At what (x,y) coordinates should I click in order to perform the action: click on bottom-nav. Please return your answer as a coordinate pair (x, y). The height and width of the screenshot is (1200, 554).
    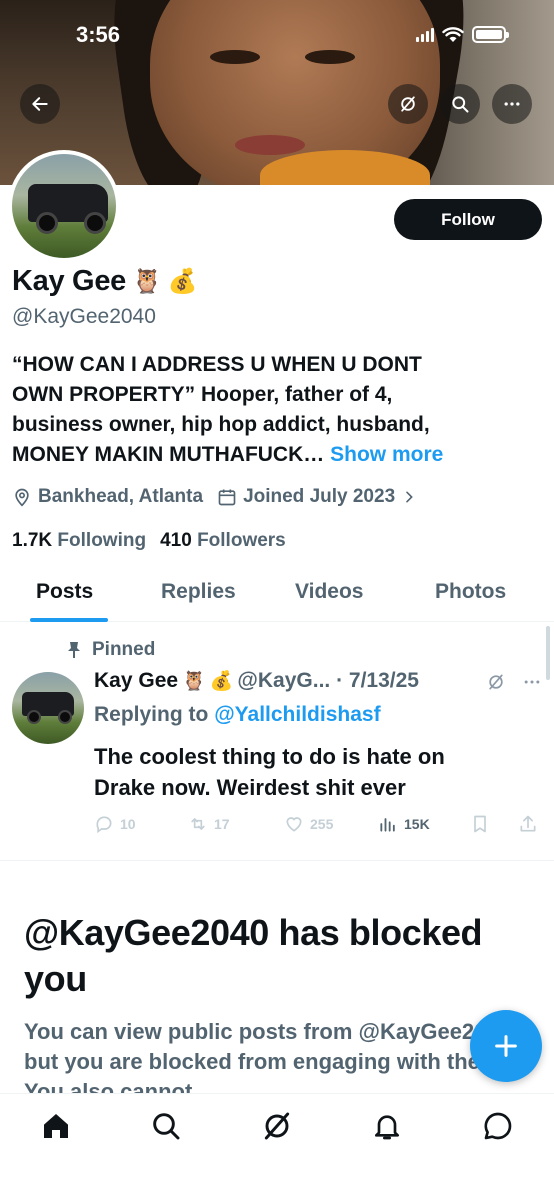
    Looking at the image, I should click on (277, 1146).